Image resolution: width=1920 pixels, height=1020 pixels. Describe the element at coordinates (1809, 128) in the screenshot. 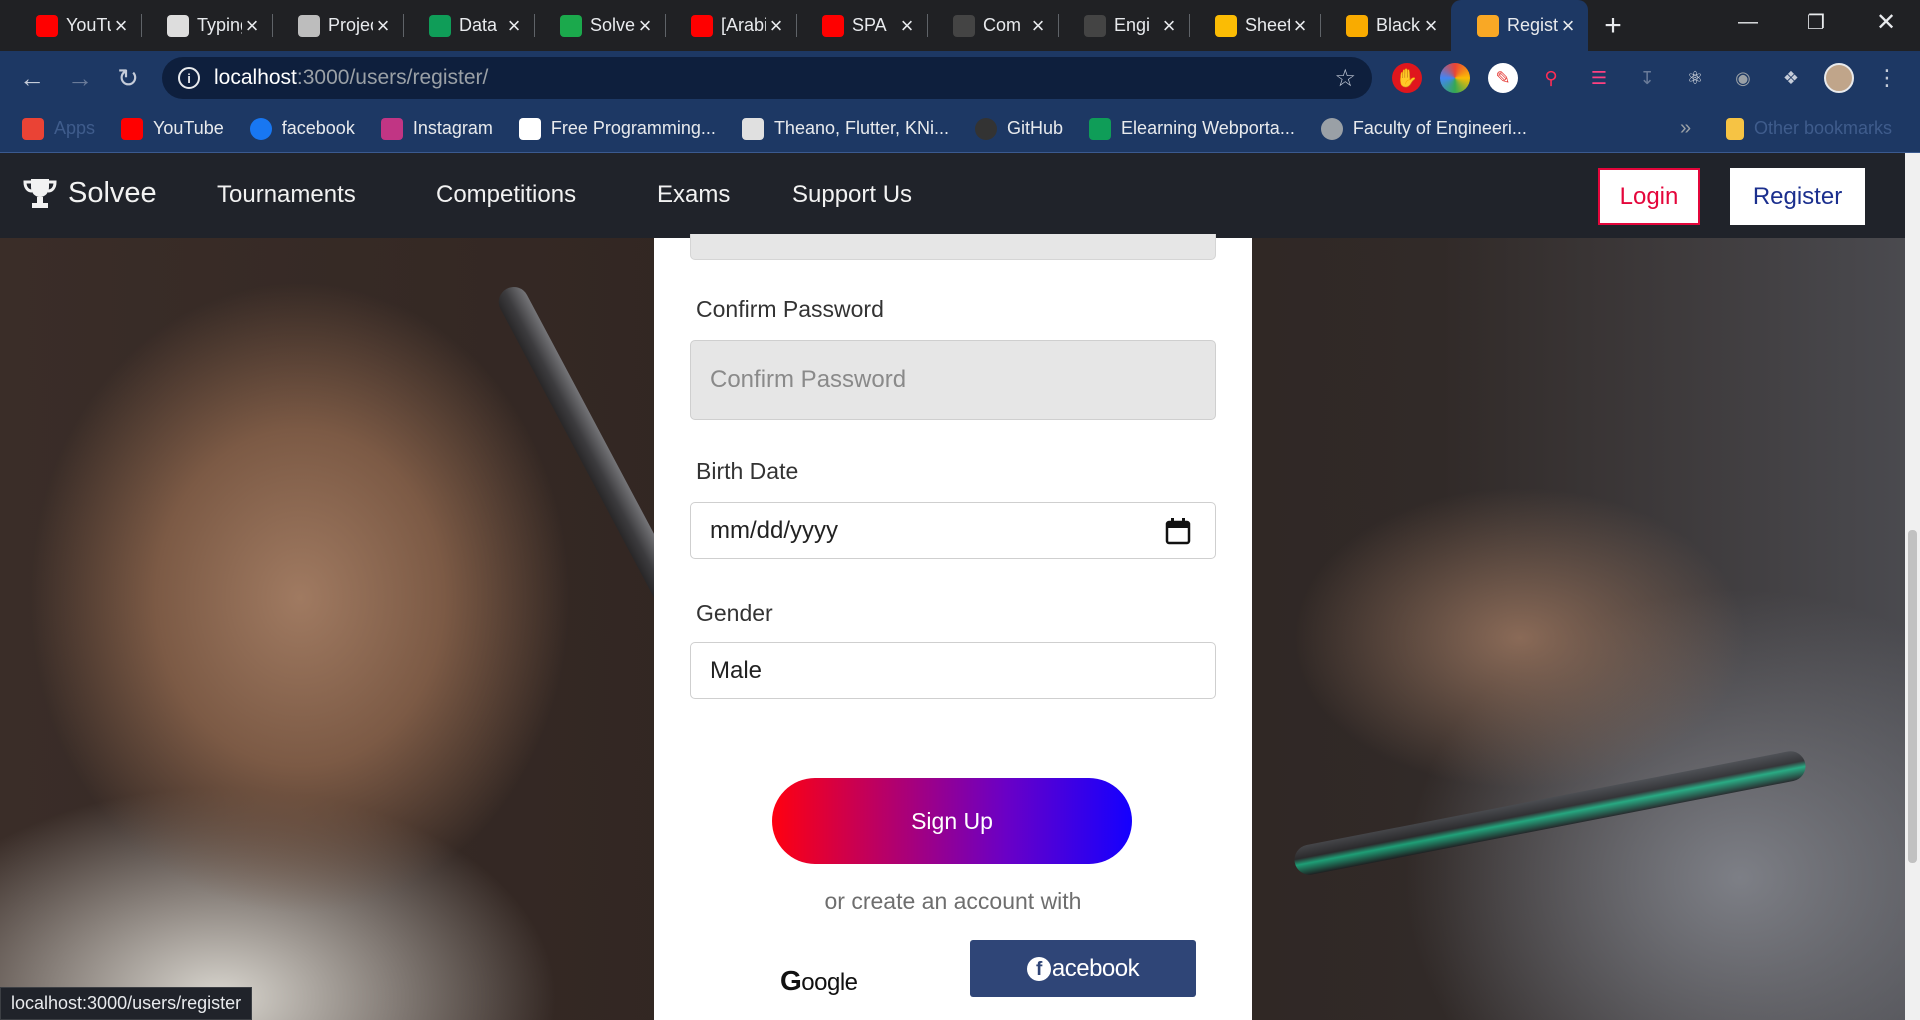

I see `other-bookmarks: Other bookmarks` at that location.